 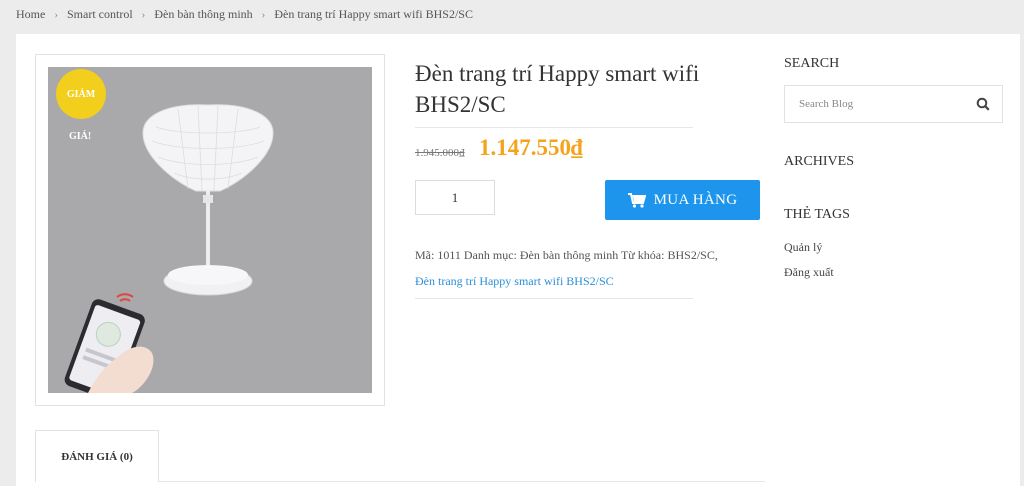 I want to click on breadcrumb-smart-control: Smart control, so click(x=100, y=14).